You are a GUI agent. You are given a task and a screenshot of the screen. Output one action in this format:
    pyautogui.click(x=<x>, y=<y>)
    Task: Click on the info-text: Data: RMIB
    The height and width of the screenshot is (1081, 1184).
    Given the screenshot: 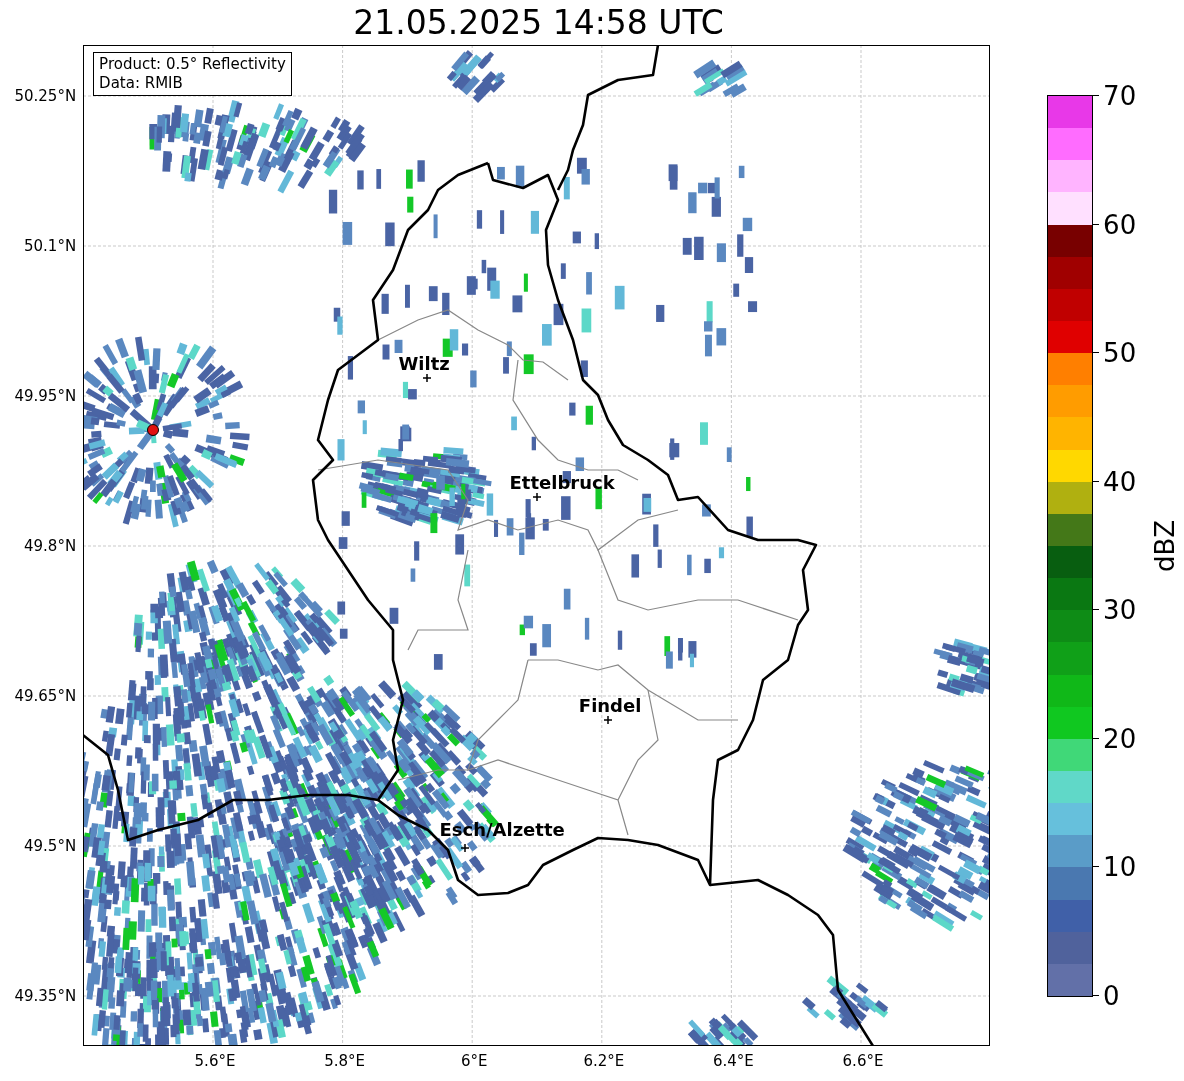 What is the action you would take?
    pyautogui.click(x=141, y=83)
    